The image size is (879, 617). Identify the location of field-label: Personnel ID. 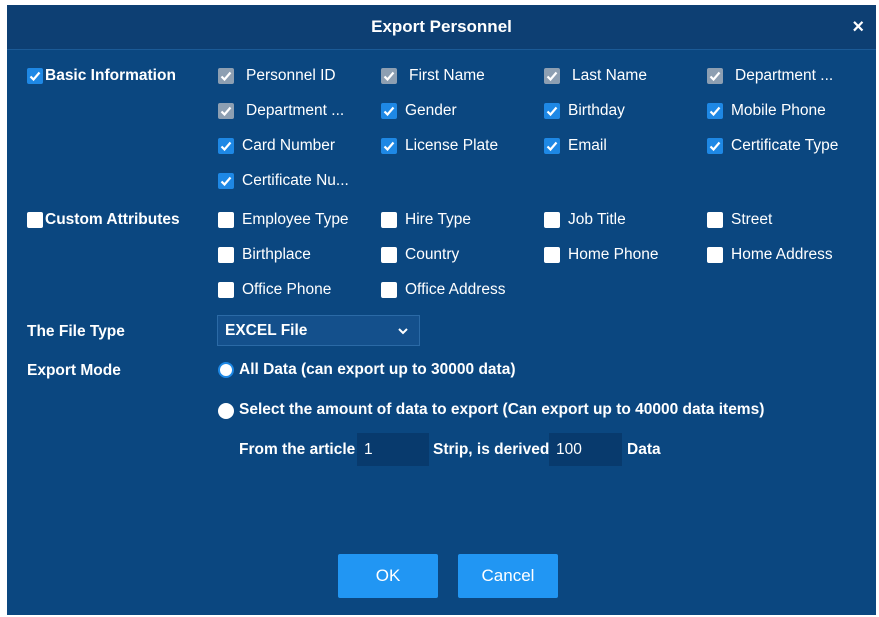
(291, 75).